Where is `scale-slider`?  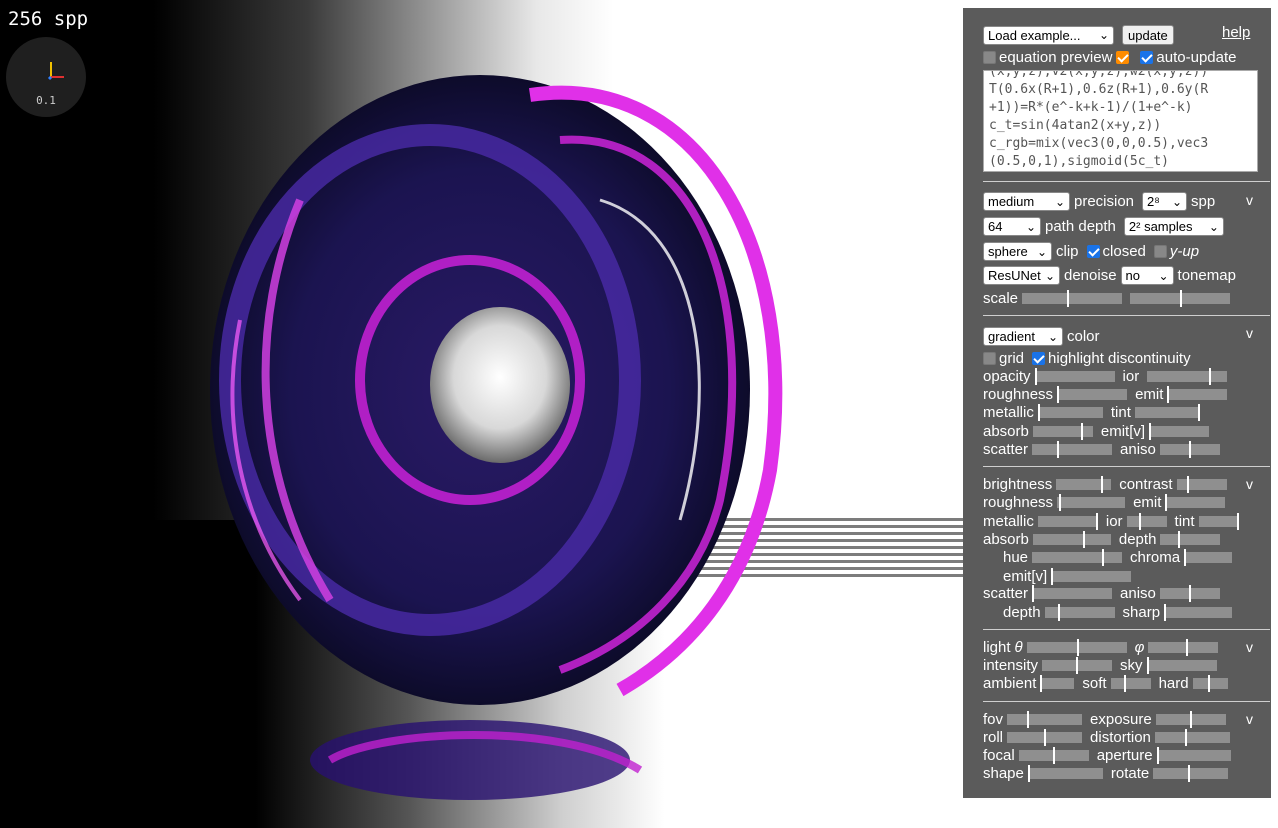
scale-slider is located at coordinates (1072, 298).